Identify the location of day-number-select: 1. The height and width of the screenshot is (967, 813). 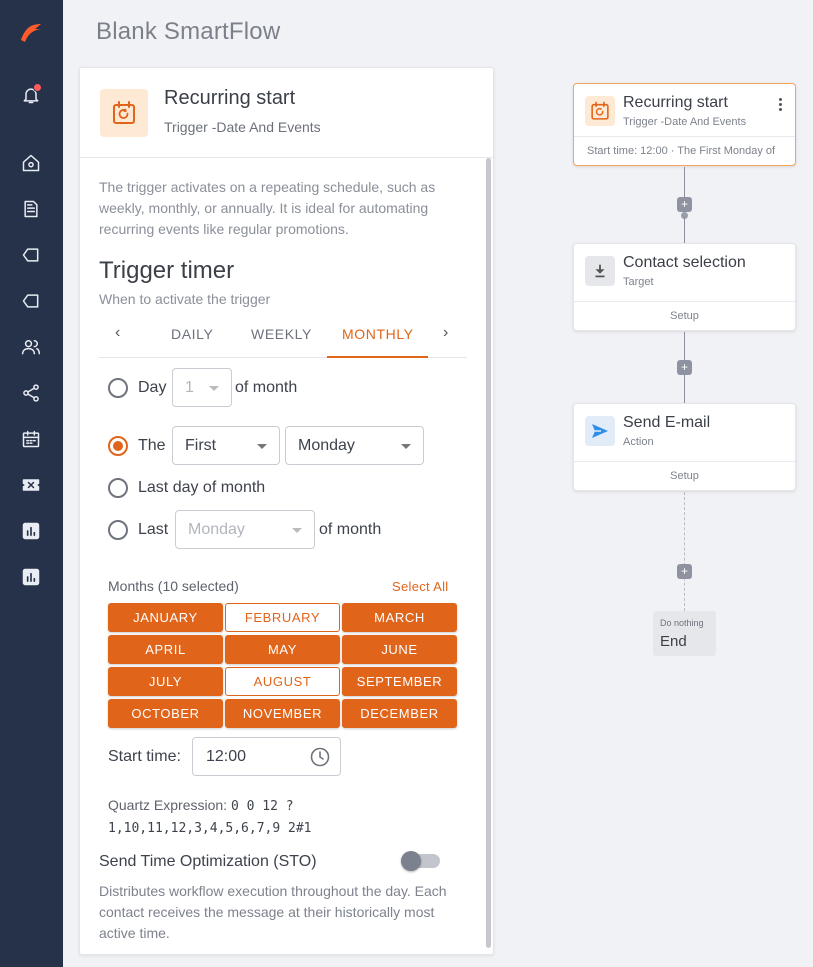
(202, 387).